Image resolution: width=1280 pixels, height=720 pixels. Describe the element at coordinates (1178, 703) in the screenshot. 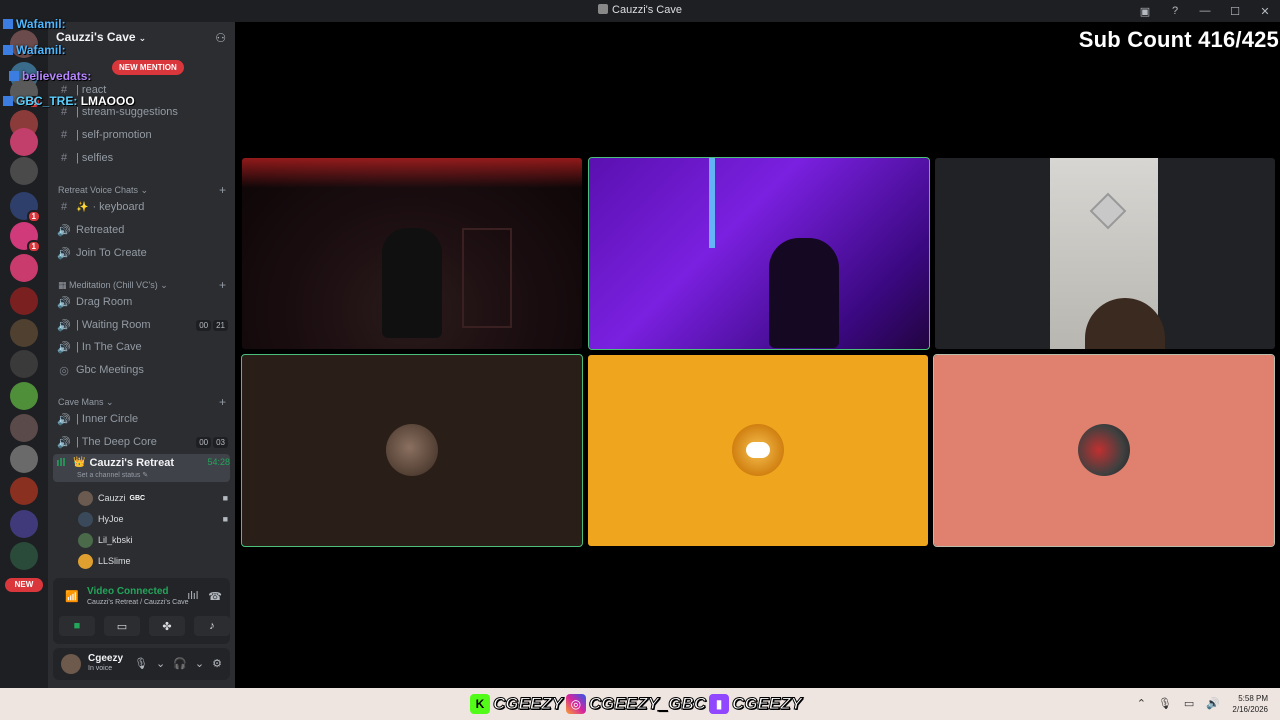

I see `system-tray: ⌃ 🎙 ▭ 🔊` at that location.